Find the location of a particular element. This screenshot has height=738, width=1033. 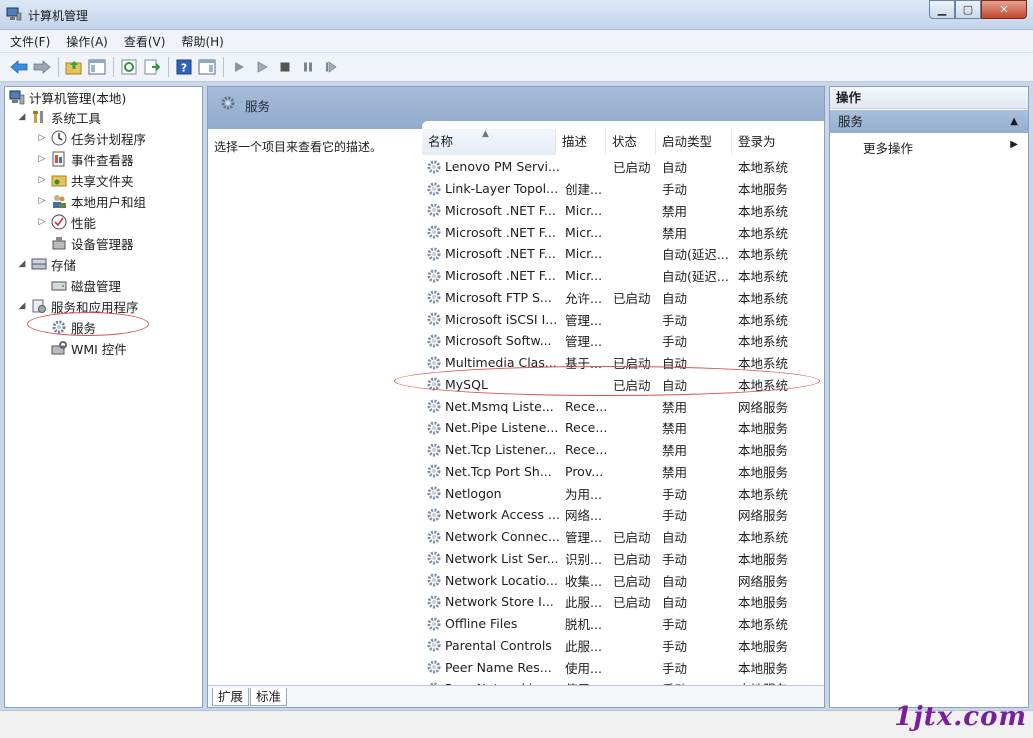

forward-button is located at coordinates (42, 67).